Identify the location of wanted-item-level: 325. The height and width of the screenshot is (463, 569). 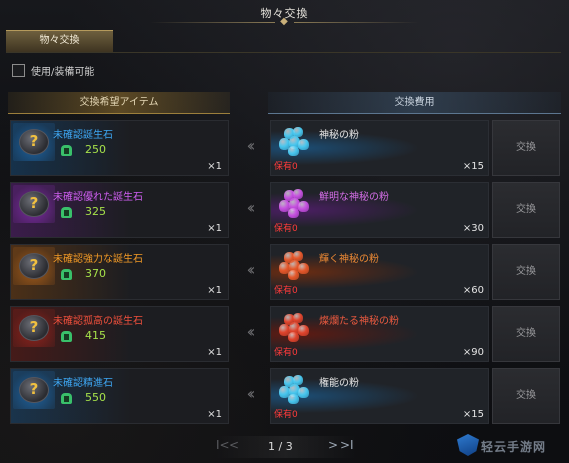
(95, 211).